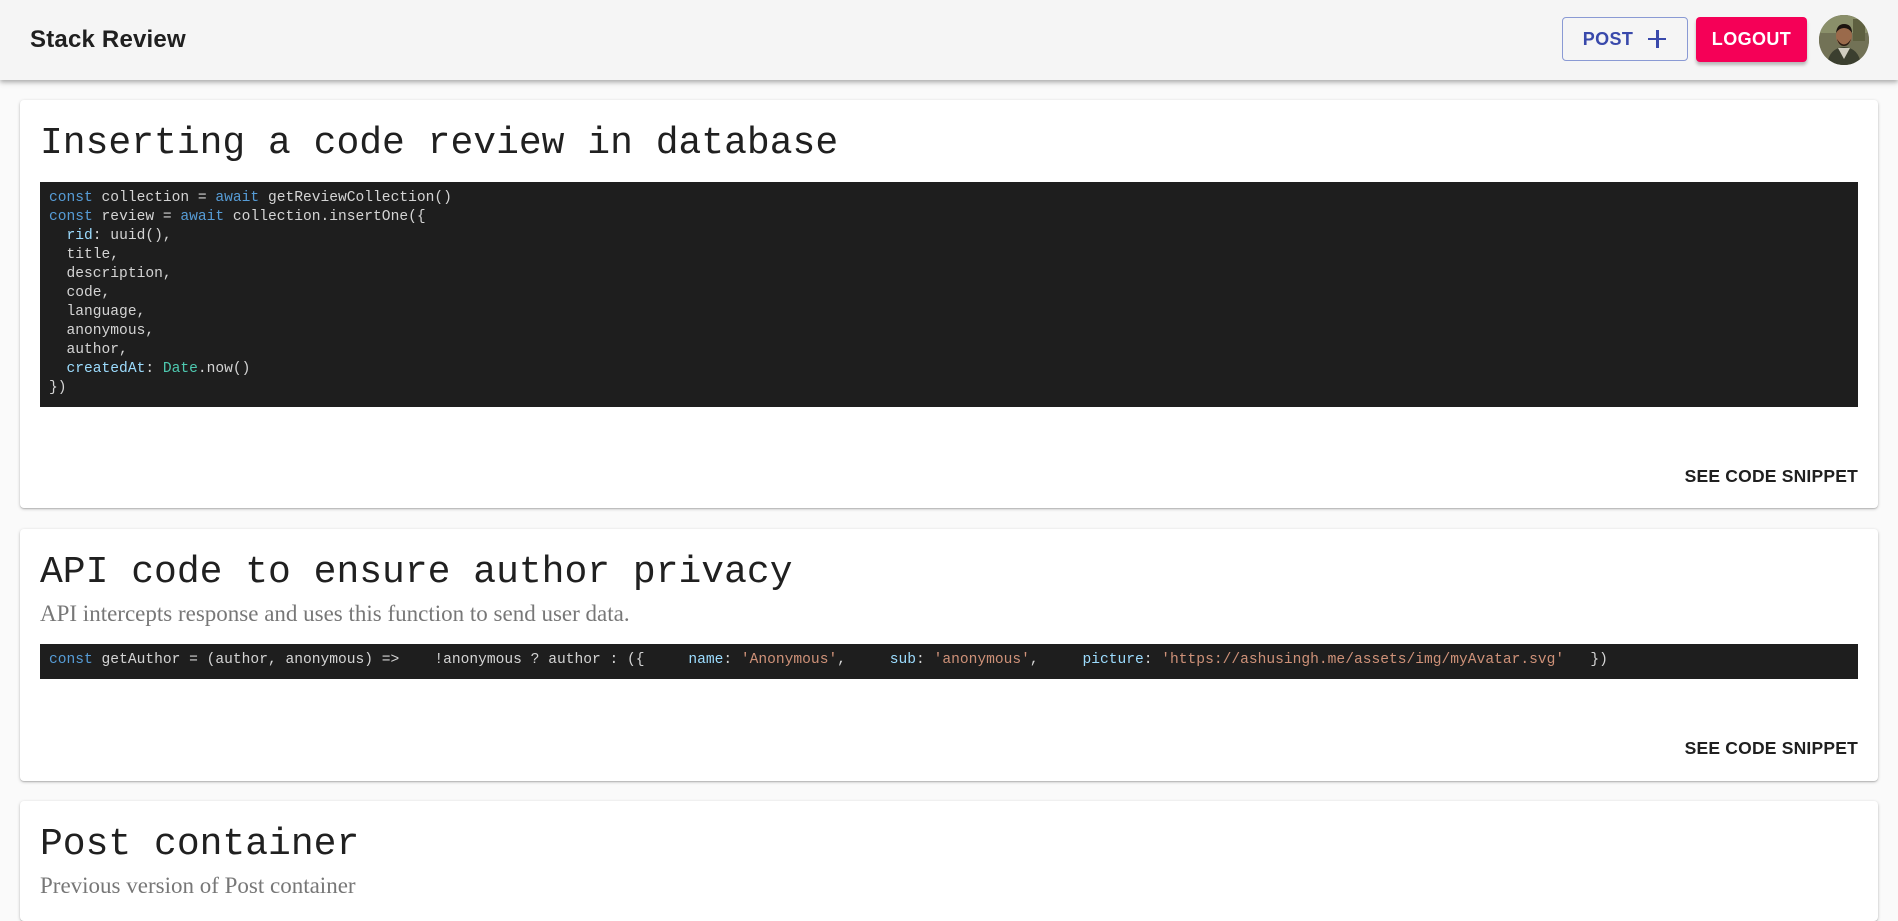 The width and height of the screenshot is (1898, 921). I want to click on code-token: 'anonymous', so click(981, 660).